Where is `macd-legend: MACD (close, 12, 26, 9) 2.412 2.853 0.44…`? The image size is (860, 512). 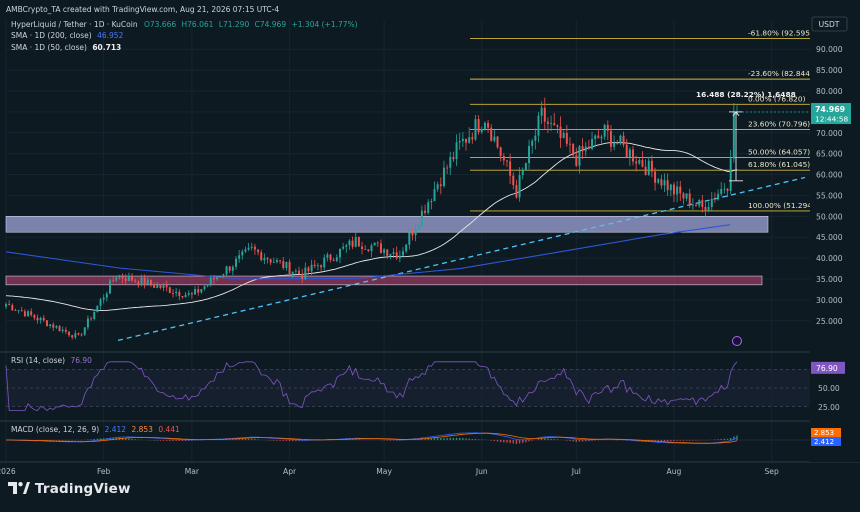 macd-legend: MACD (close, 12, 26, 9) 2.412 2.853 0.44… is located at coordinates (95, 429).